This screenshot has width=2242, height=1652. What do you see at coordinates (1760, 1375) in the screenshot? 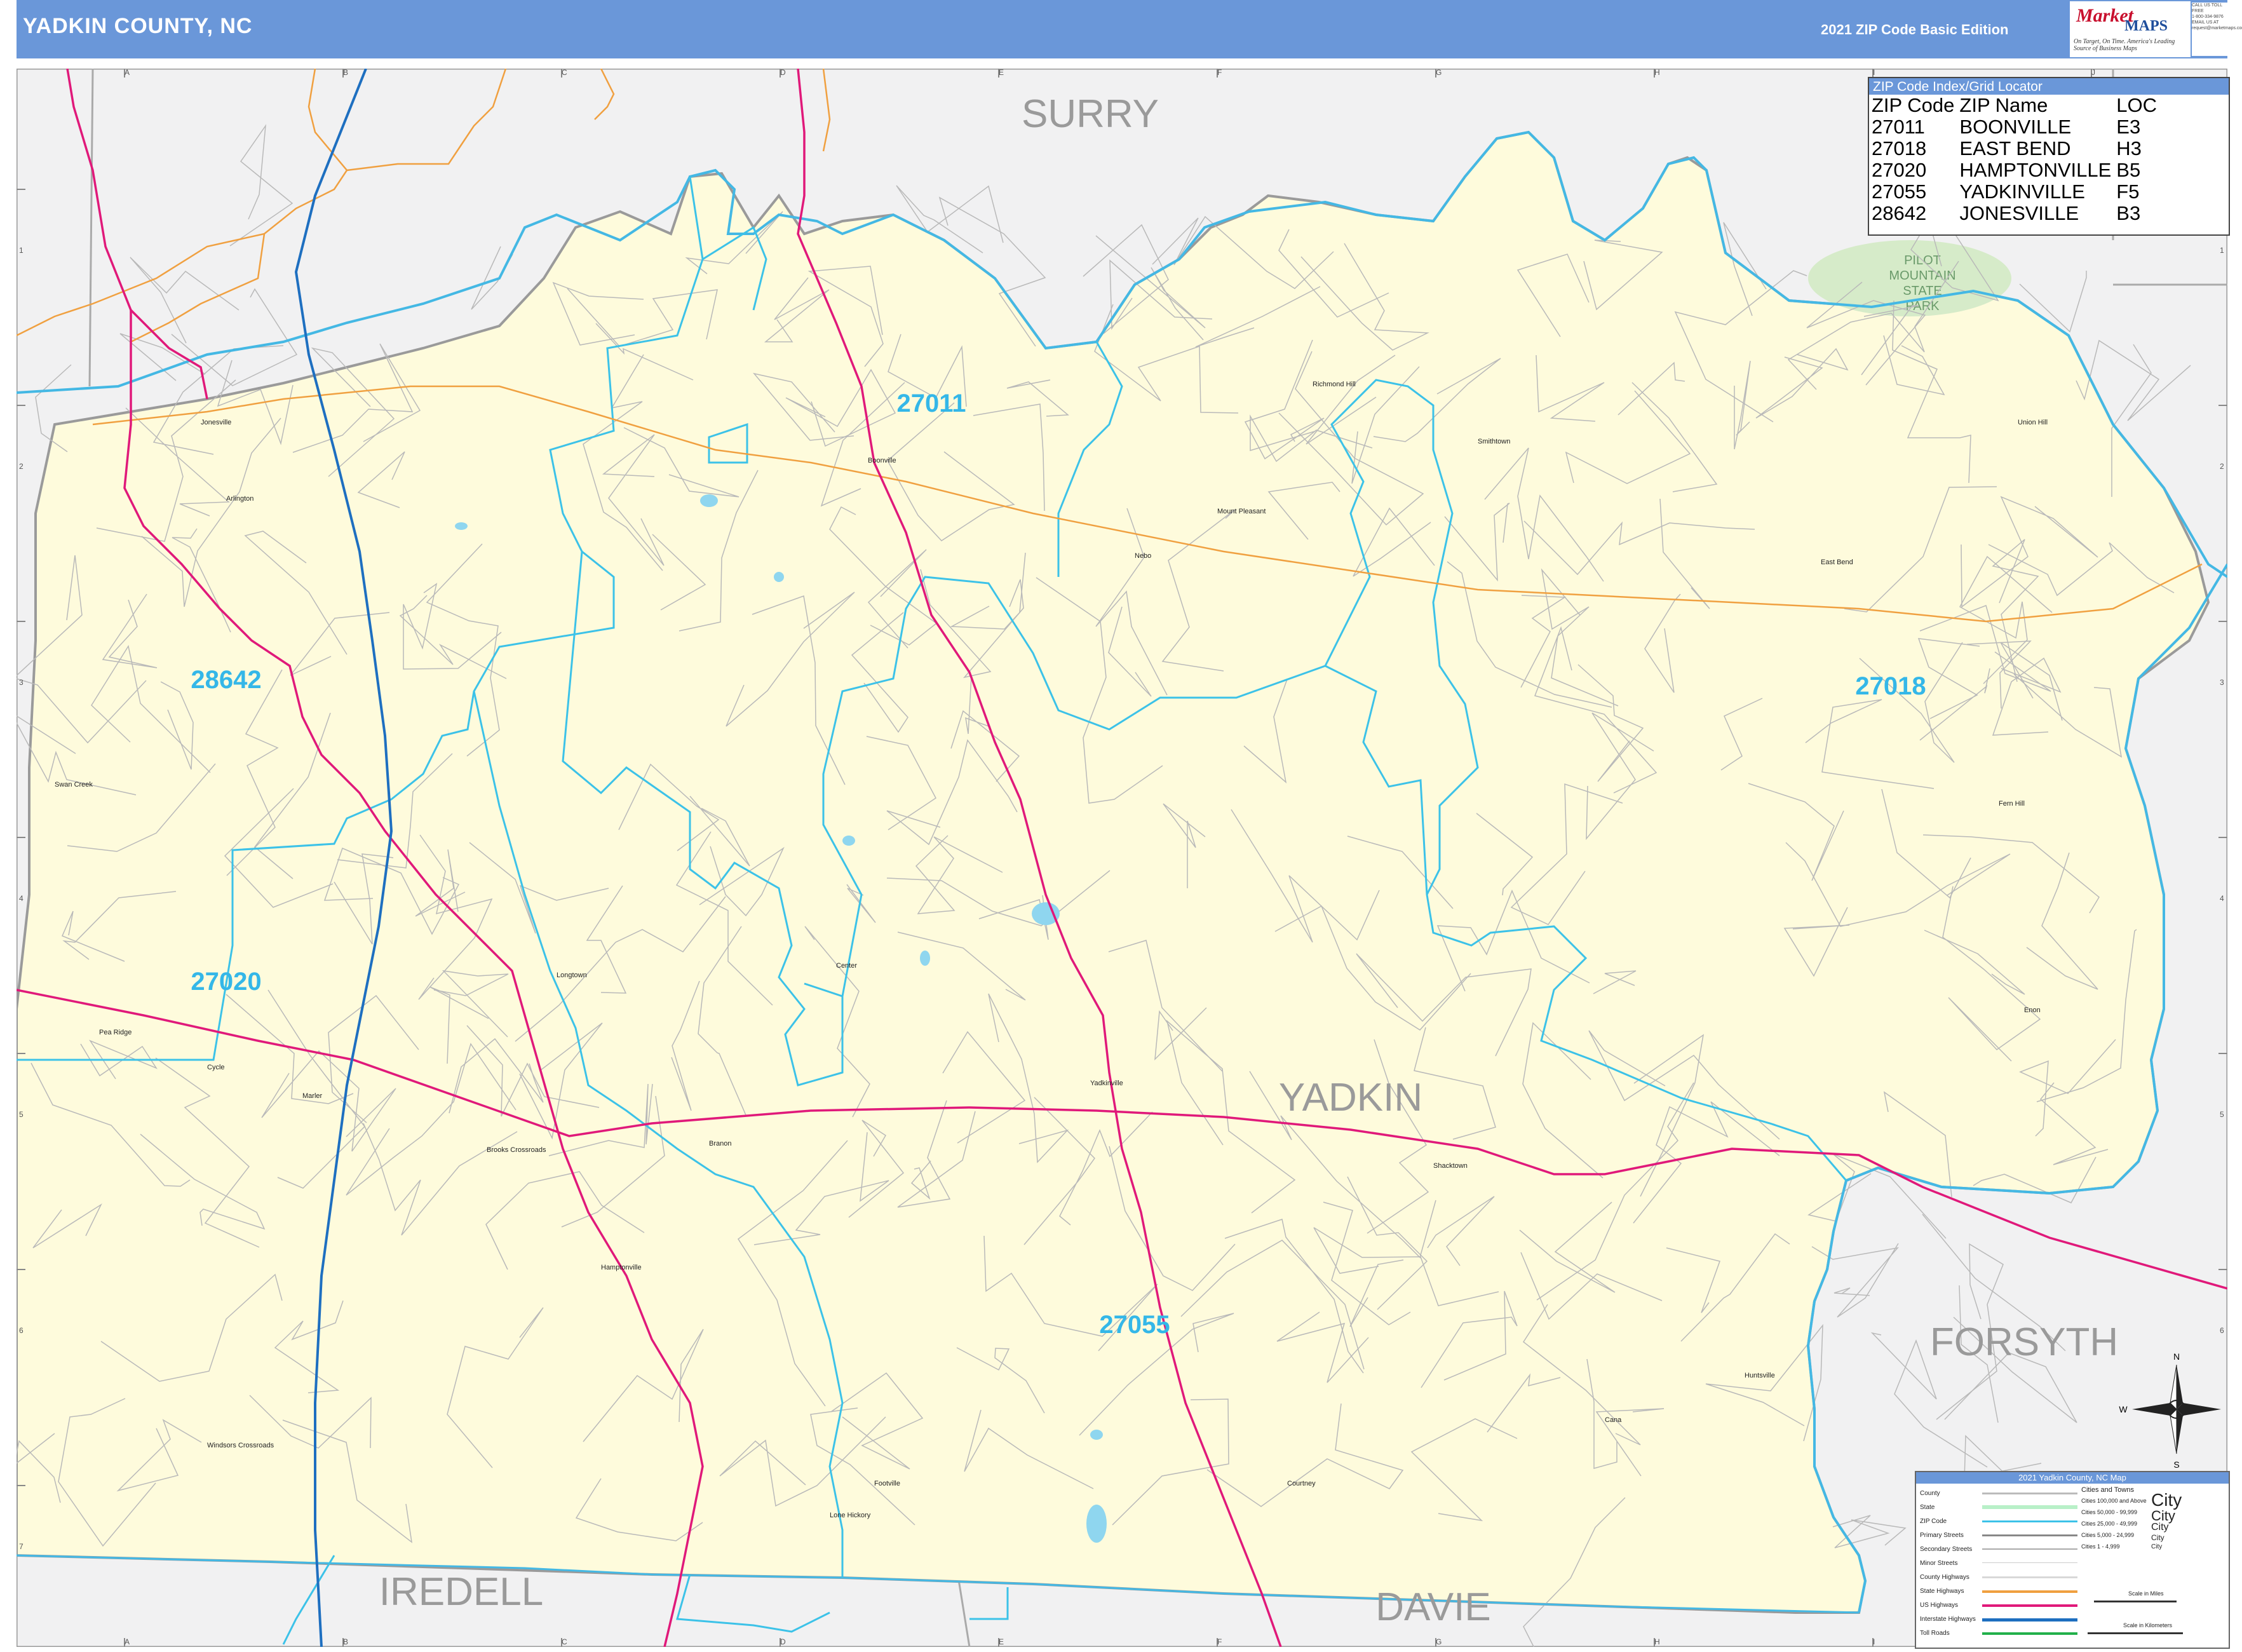
I see `place-label: Huntsville` at bounding box center [1760, 1375].